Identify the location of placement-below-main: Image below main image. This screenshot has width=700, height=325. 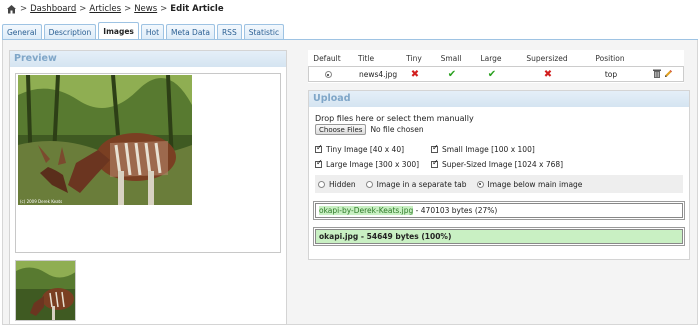
(529, 184).